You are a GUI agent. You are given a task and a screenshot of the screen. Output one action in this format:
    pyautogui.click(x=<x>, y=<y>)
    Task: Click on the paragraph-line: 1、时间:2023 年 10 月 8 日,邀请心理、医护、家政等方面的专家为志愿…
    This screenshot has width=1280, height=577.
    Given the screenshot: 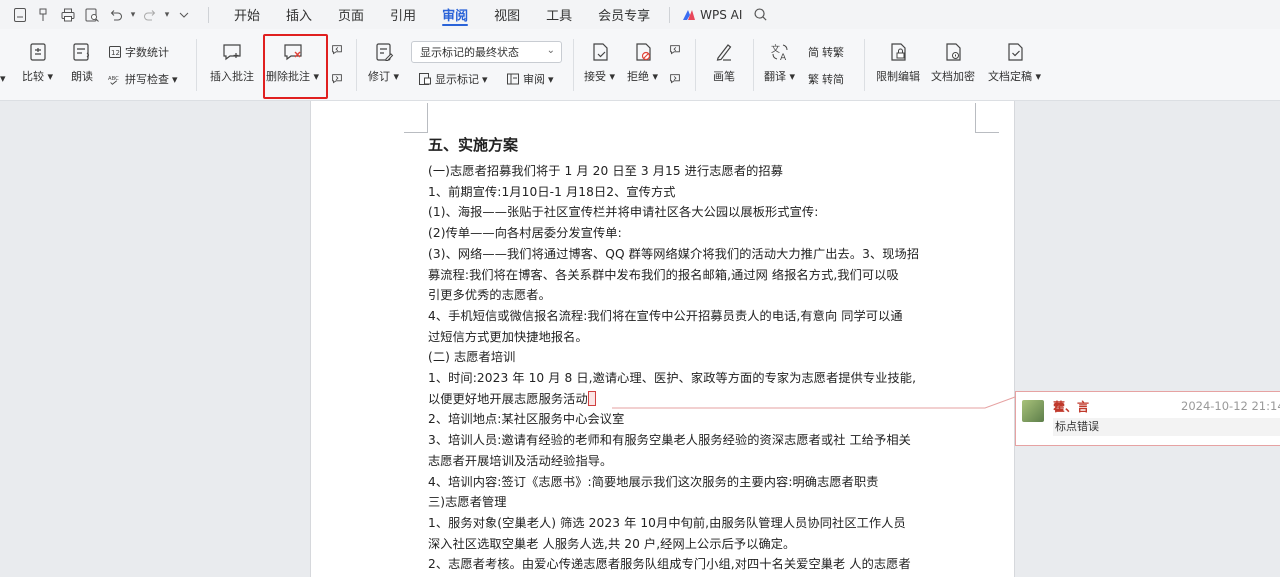 What is the action you would take?
    pyautogui.click(x=672, y=378)
    